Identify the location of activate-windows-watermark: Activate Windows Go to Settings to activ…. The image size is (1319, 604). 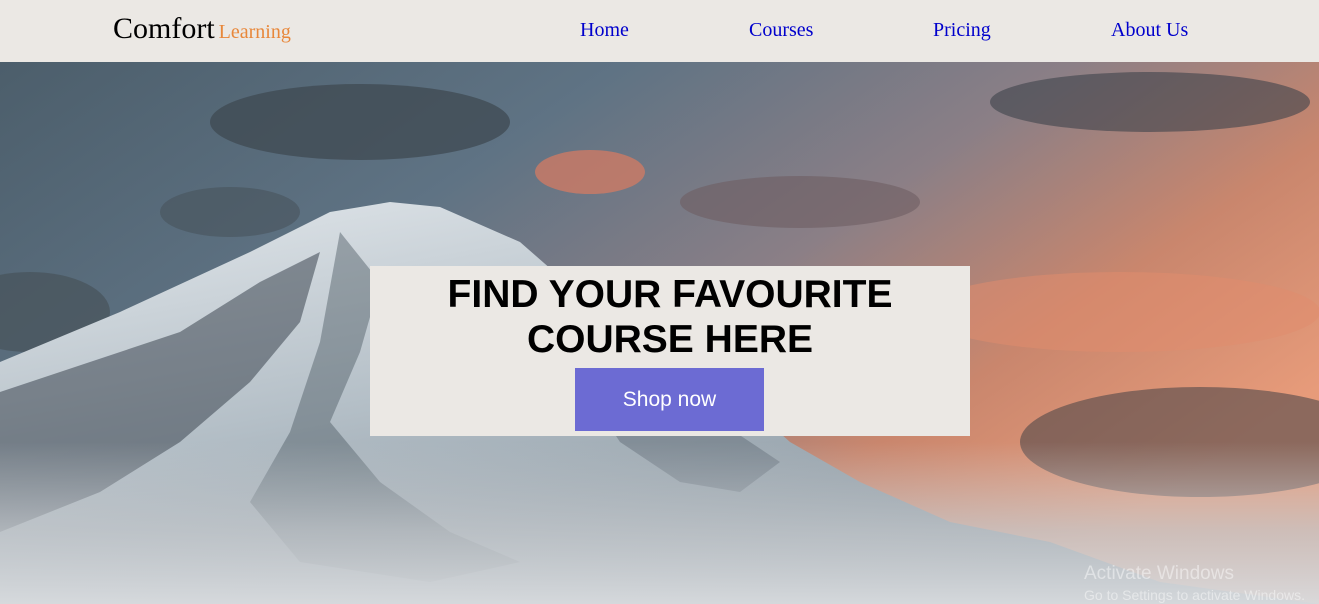
(1194, 583).